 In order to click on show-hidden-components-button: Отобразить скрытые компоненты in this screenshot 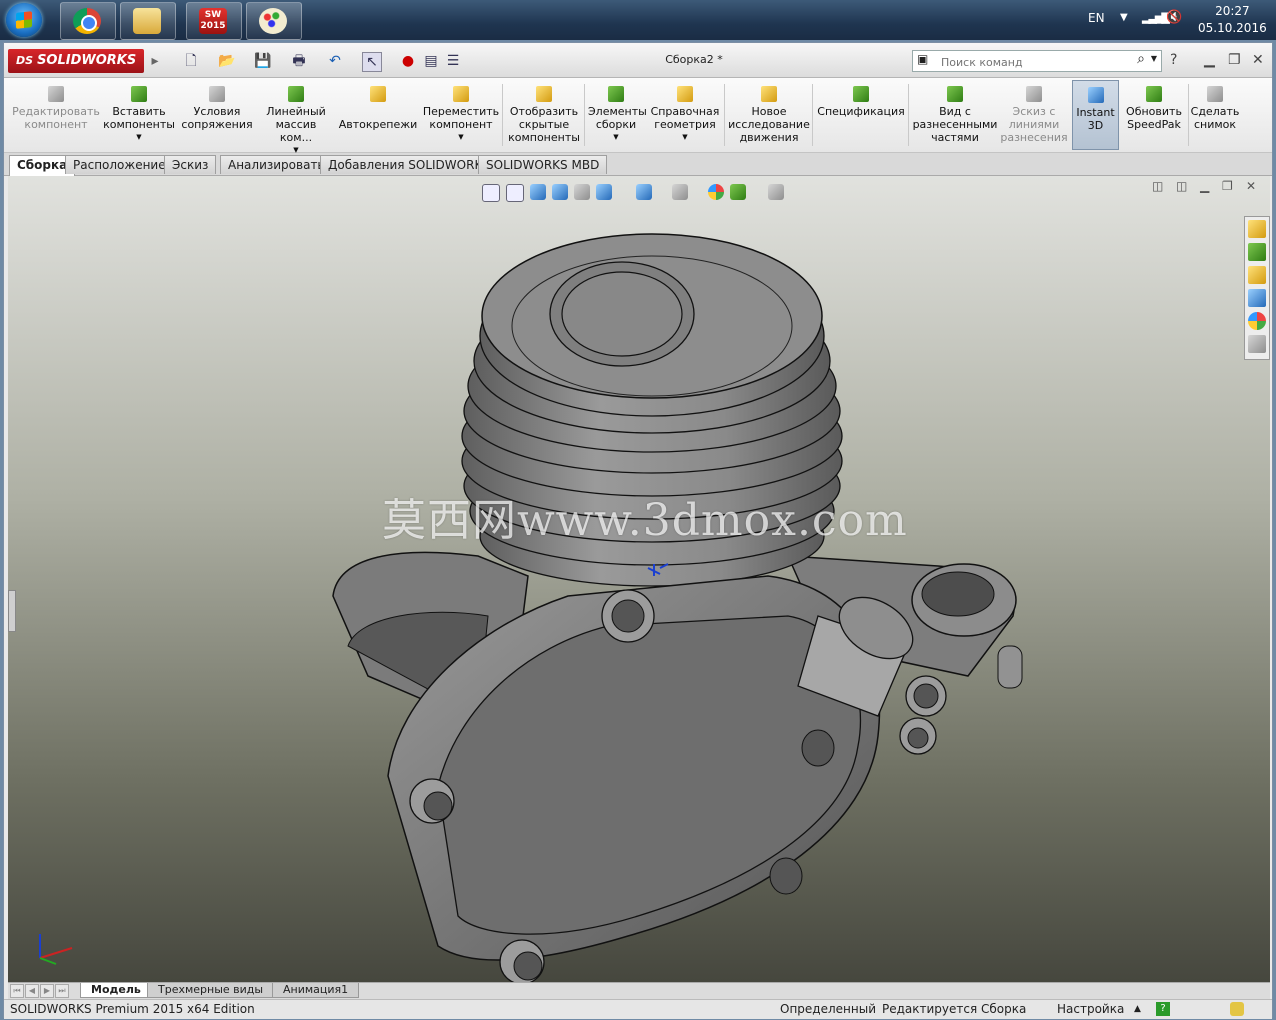, I will do `click(544, 115)`.